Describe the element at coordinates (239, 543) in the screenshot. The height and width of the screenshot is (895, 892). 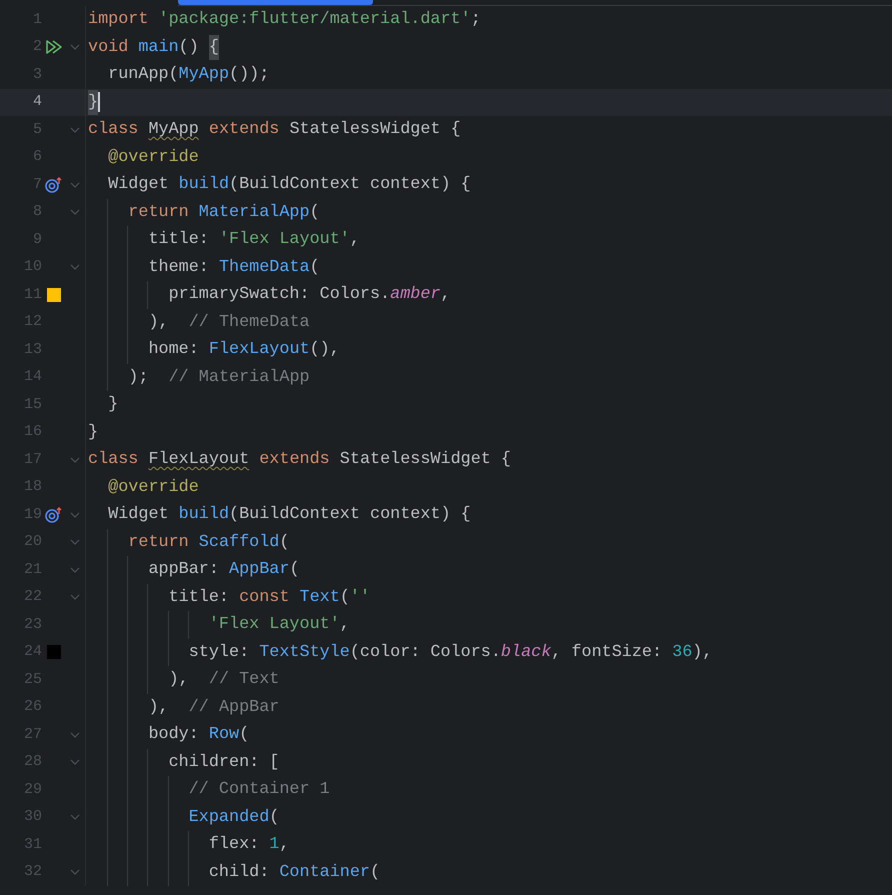
I see `identifier: Scaffold` at that location.